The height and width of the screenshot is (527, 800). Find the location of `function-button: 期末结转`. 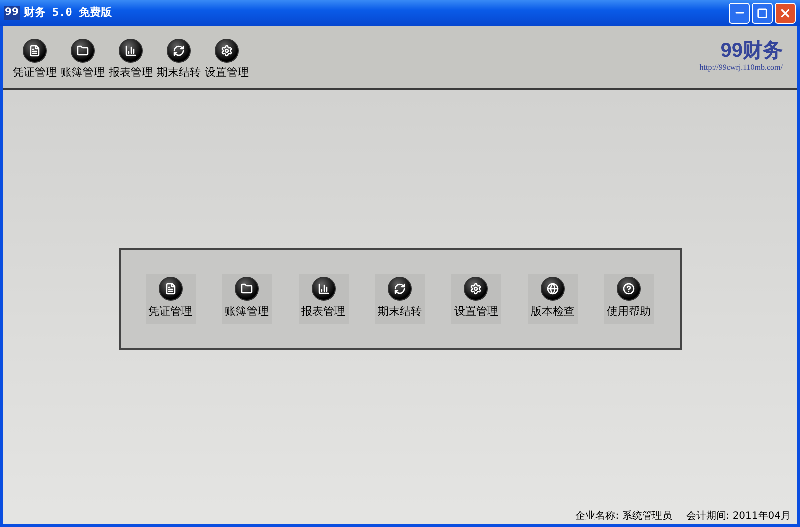

function-button: 期末结转 is located at coordinates (399, 299).